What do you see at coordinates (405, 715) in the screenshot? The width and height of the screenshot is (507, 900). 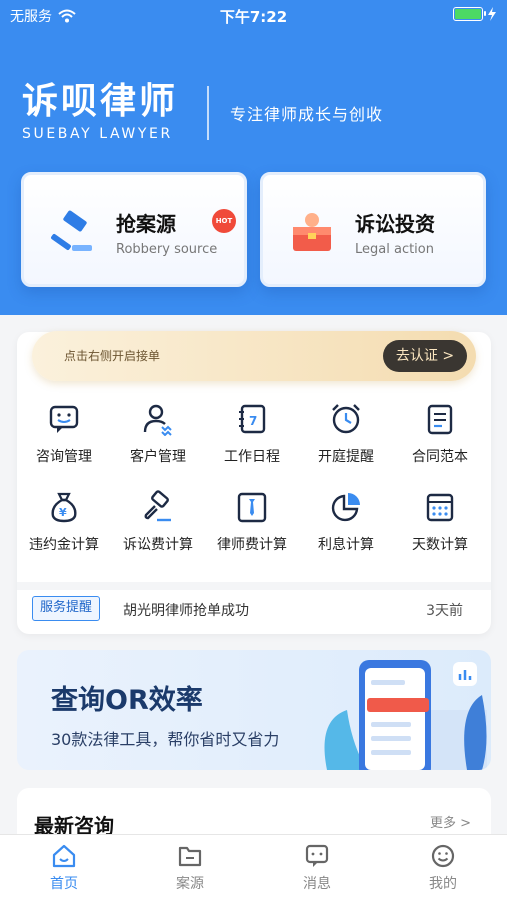 I see `phone-illustration-icon` at bounding box center [405, 715].